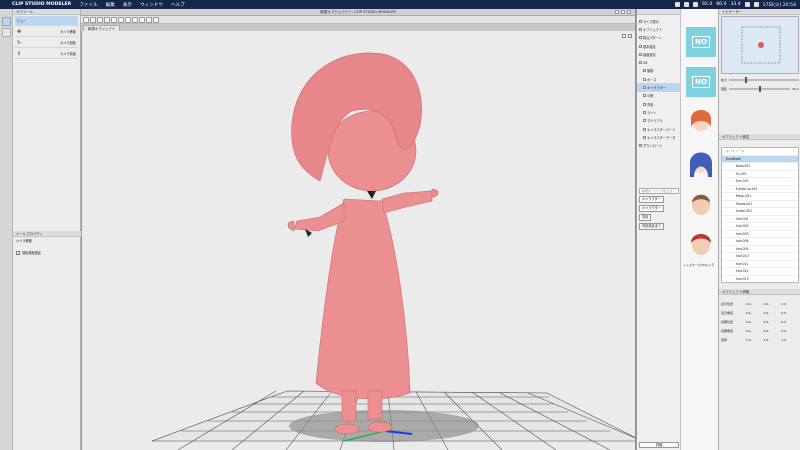  Describe the element at coordinates (658, 112) in the screenshot. I see `tree-item: ライト` at that location.